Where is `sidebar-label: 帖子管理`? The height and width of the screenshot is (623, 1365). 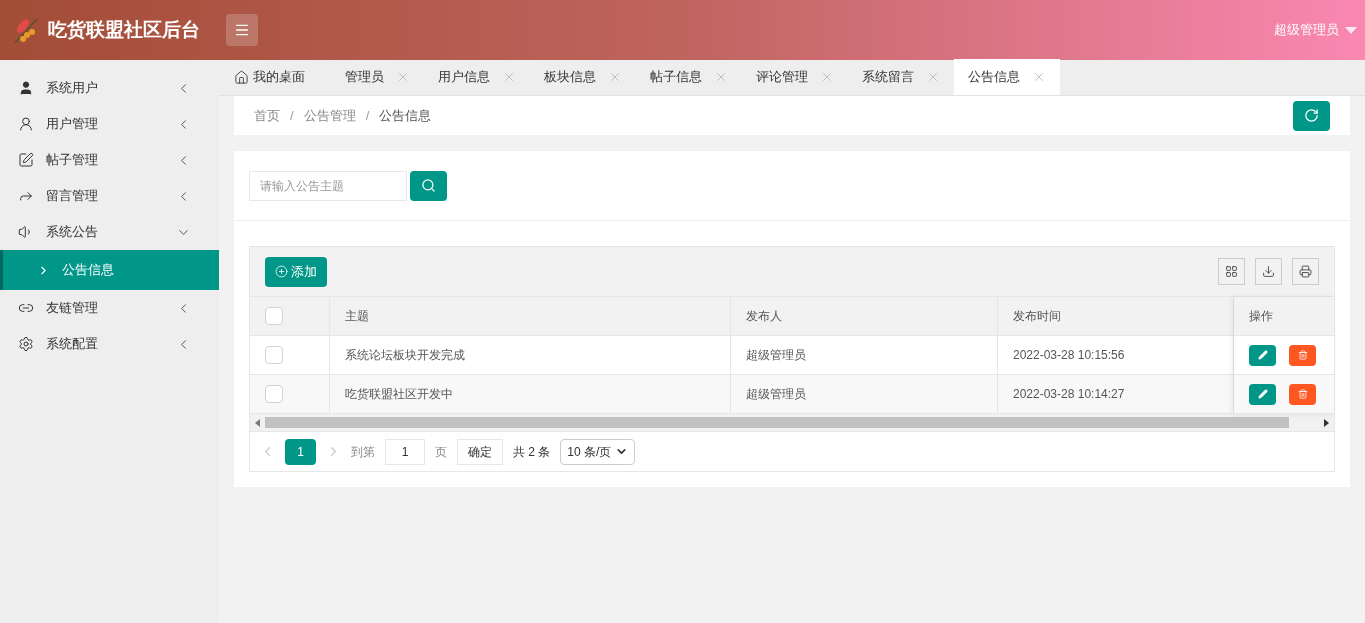 sidebar-label: 帖子管理 is located at coordinates (72, 160).